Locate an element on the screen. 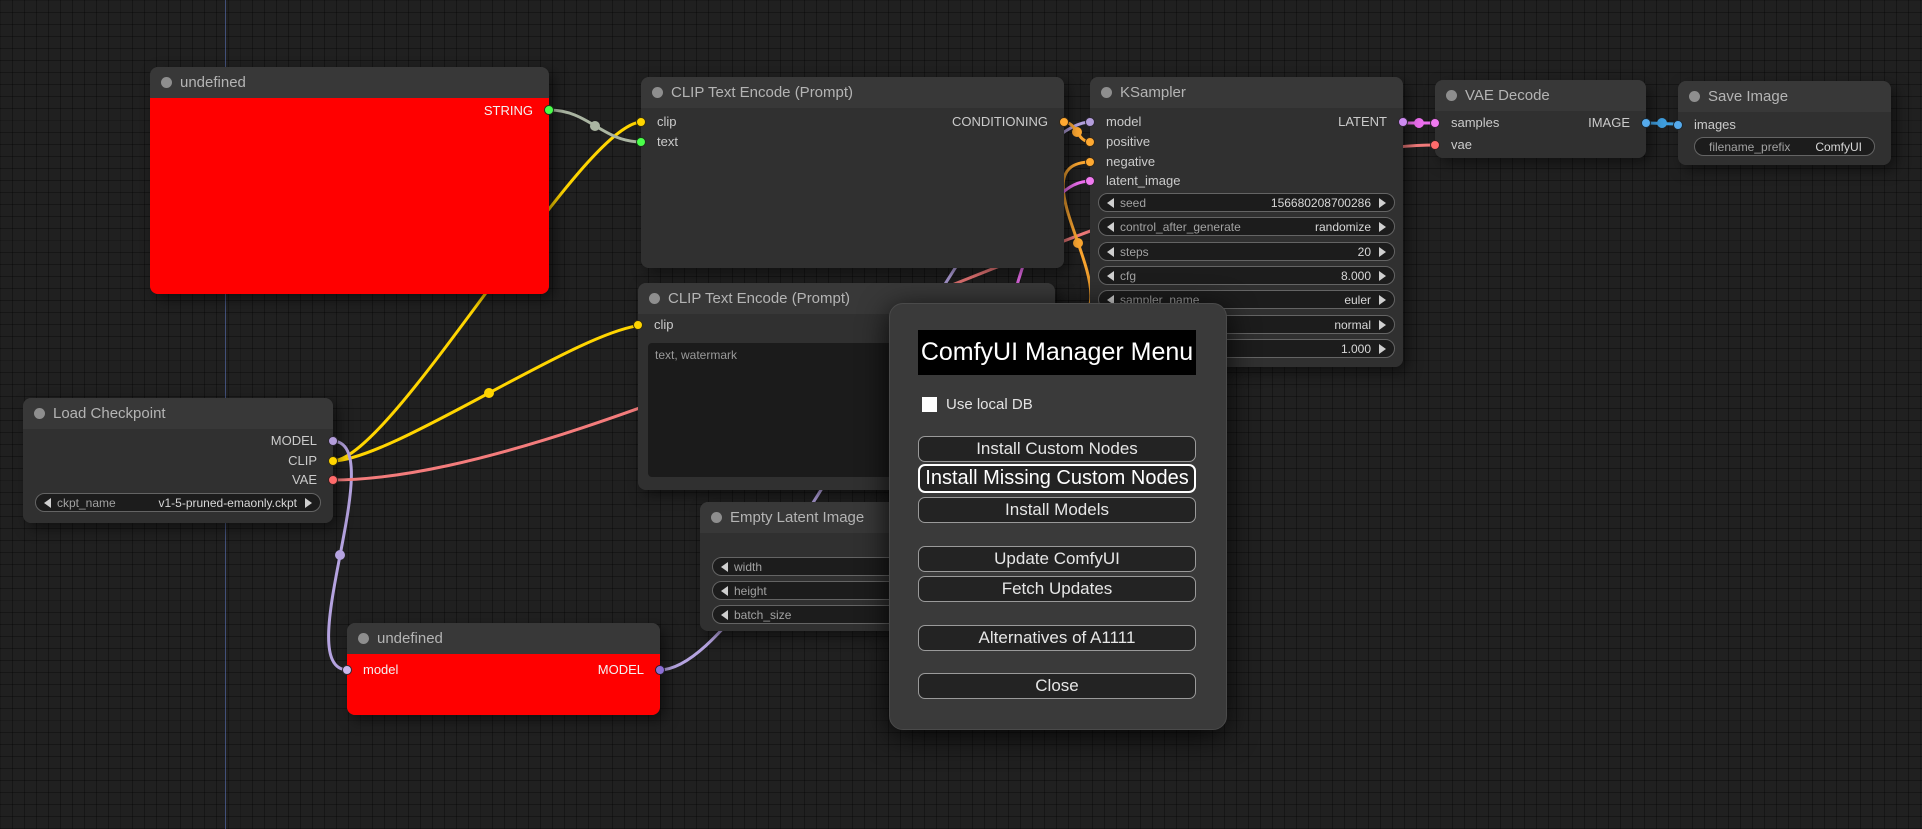  widget-filename-prefix: filename_prefix ComfyUI is located at coordinates (1784, 146).